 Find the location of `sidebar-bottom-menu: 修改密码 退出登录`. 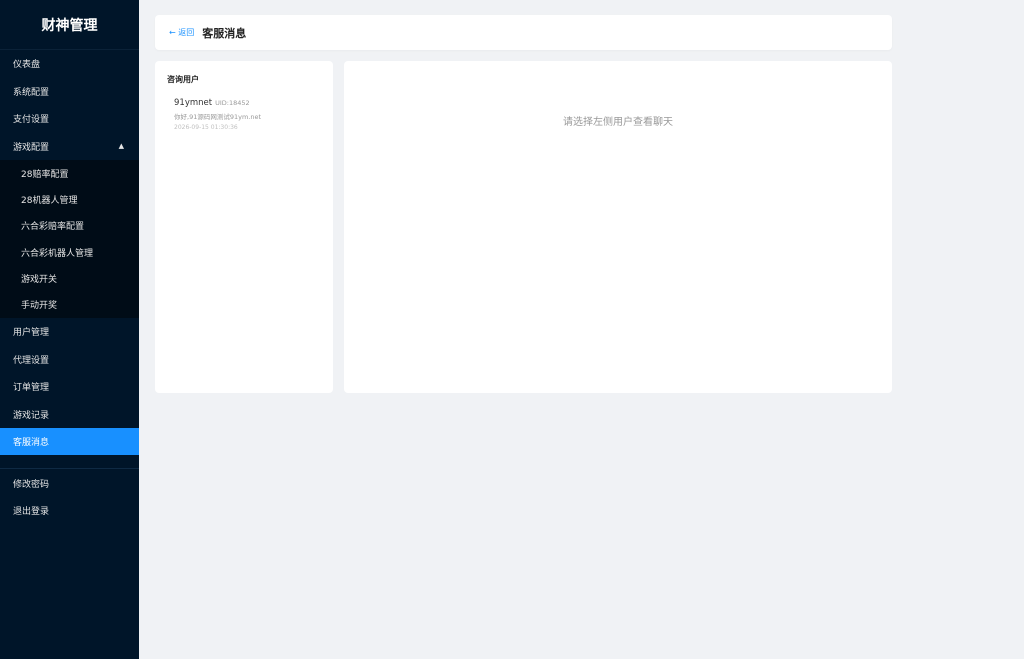

sidebar-bottom-menu: 修改密码 退出登录 is located at coordinates (69, 496).